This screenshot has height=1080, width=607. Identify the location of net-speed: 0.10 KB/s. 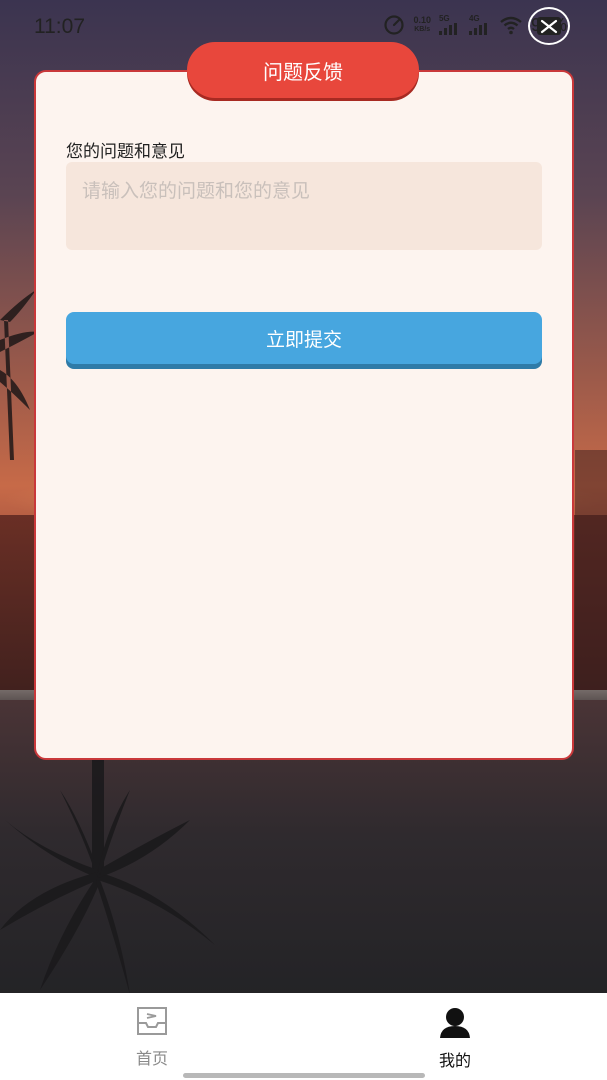
(422, 25).